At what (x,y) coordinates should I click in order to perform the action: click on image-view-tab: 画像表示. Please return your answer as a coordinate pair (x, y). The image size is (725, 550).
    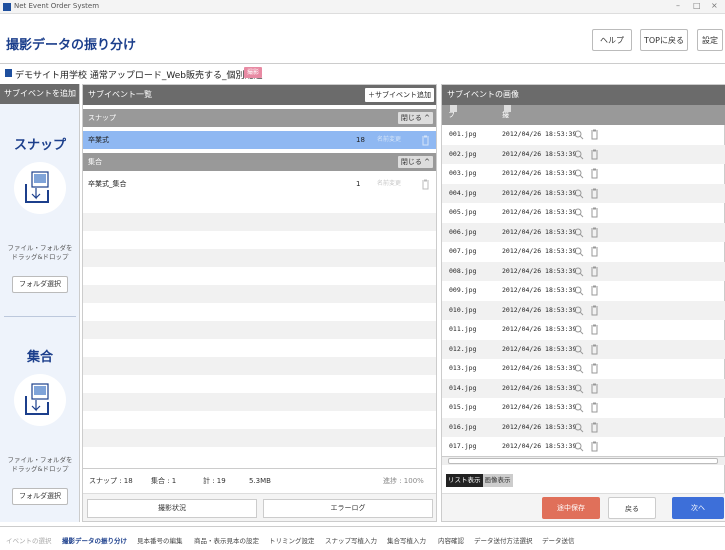
    Looking at the image, I should click on (497, 480).